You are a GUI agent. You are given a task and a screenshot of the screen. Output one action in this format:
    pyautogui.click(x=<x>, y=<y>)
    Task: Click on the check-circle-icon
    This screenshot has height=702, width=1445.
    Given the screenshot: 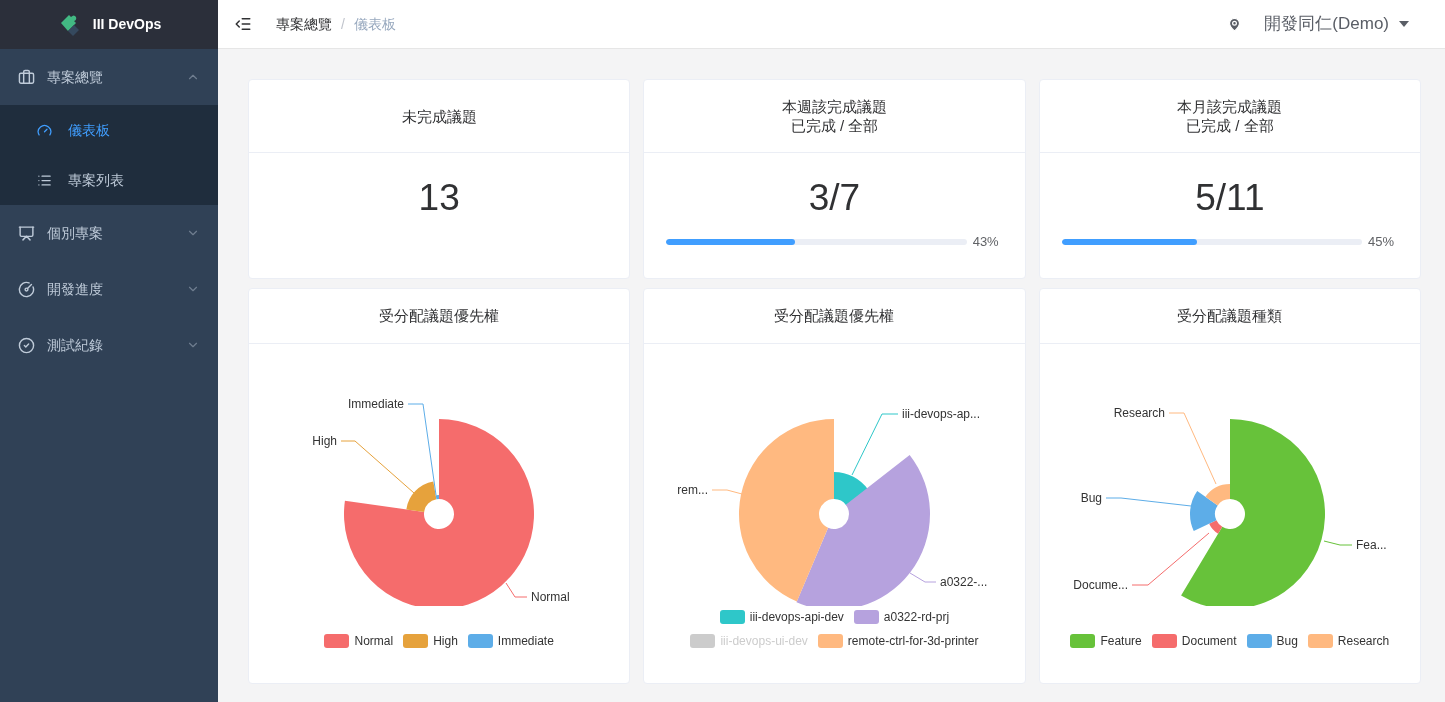 What is the action you would take?
    pyautogui.click(x=26, y=345)
    